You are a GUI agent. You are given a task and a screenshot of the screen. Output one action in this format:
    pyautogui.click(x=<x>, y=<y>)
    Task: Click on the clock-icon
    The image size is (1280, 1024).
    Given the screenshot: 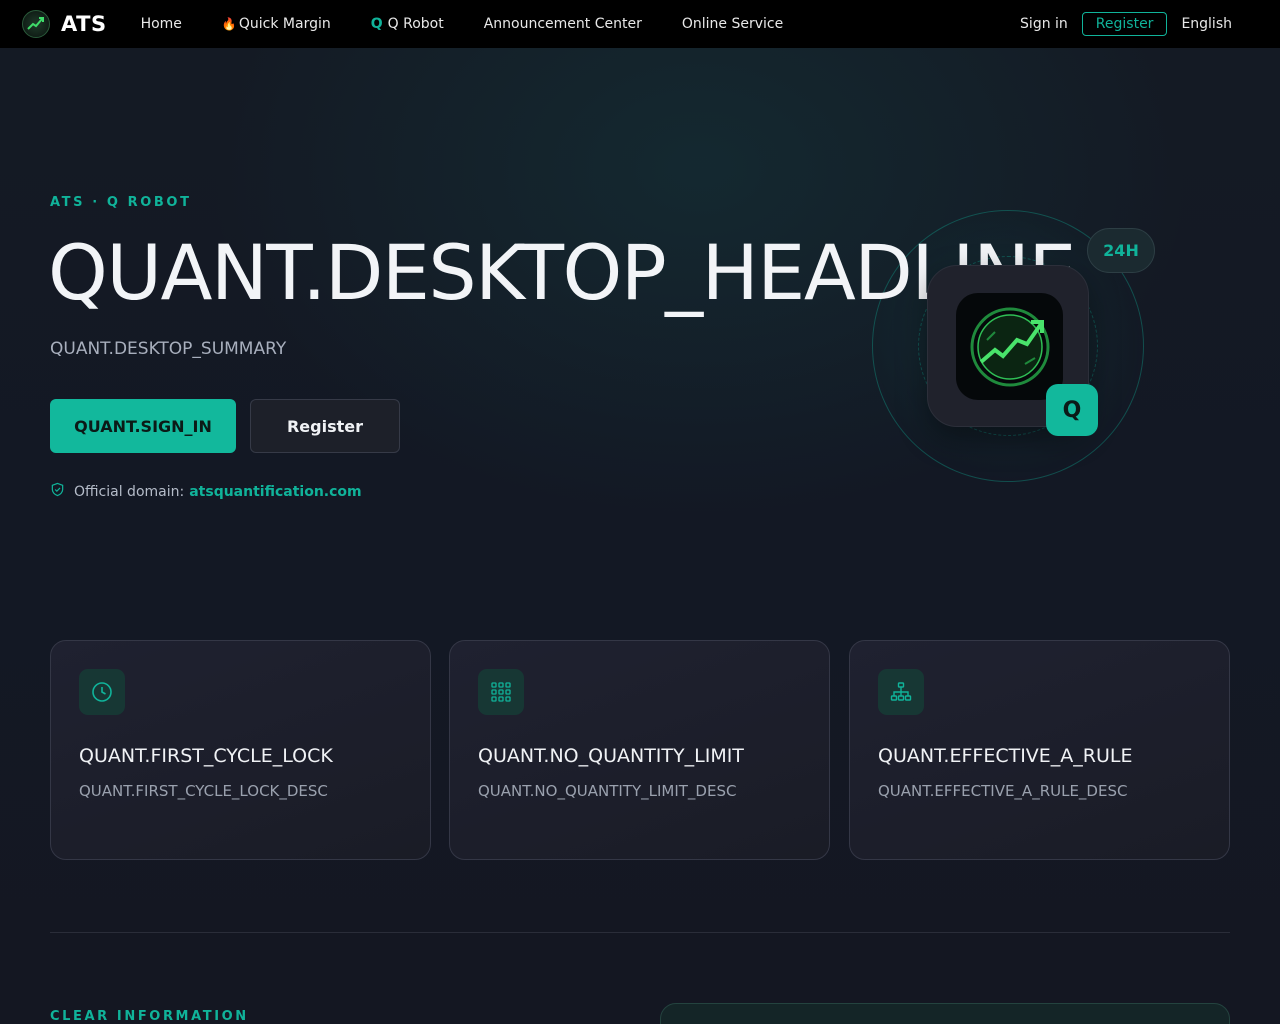 What is the action you would take?
    pyautogui.click(x=102, y=692)
    